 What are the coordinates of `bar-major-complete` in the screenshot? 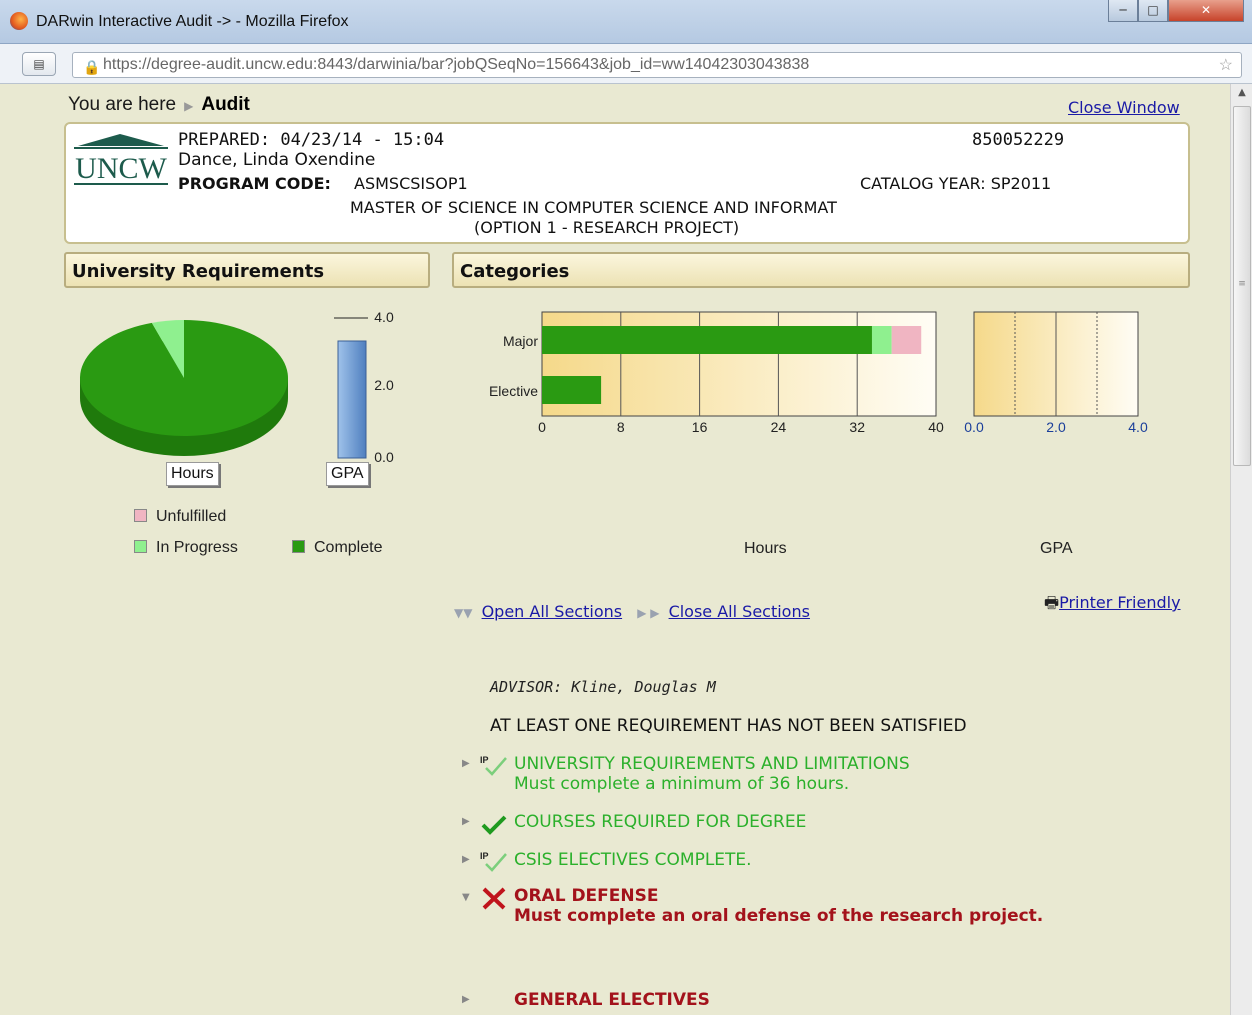 It's located at (707, 340).